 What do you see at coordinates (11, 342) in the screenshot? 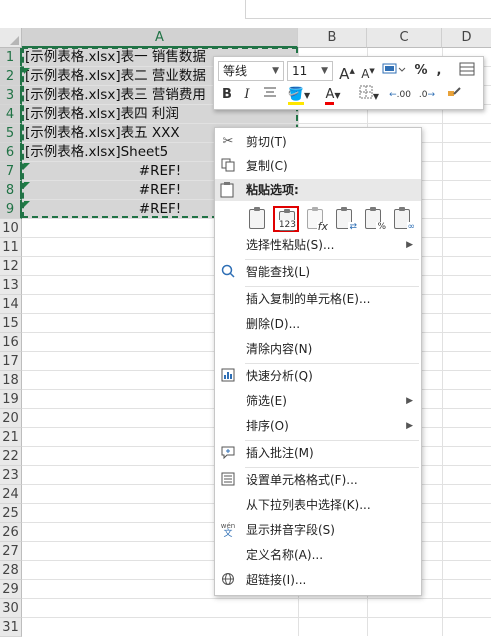
I see `row-header: 16` at bounding box center [11, 342].